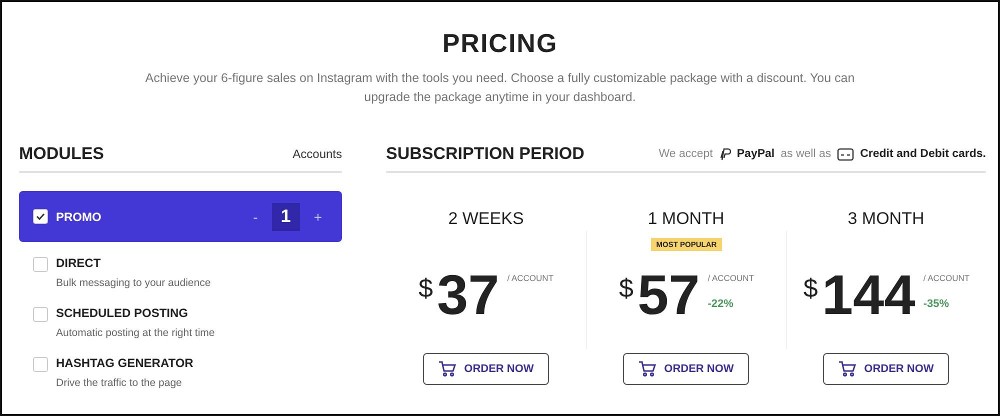 Image resolution: width=1000 pixels, height=416 pixels. I want to click on increment-button: +, so click(318, 216).